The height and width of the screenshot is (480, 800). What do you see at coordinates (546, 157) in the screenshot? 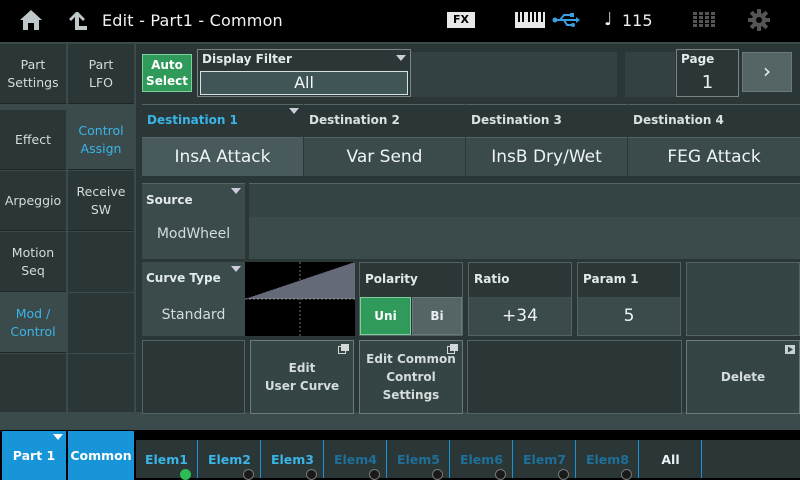
I see `destination-value: InsB Dry/Wet` at bounding box center [546, 157].